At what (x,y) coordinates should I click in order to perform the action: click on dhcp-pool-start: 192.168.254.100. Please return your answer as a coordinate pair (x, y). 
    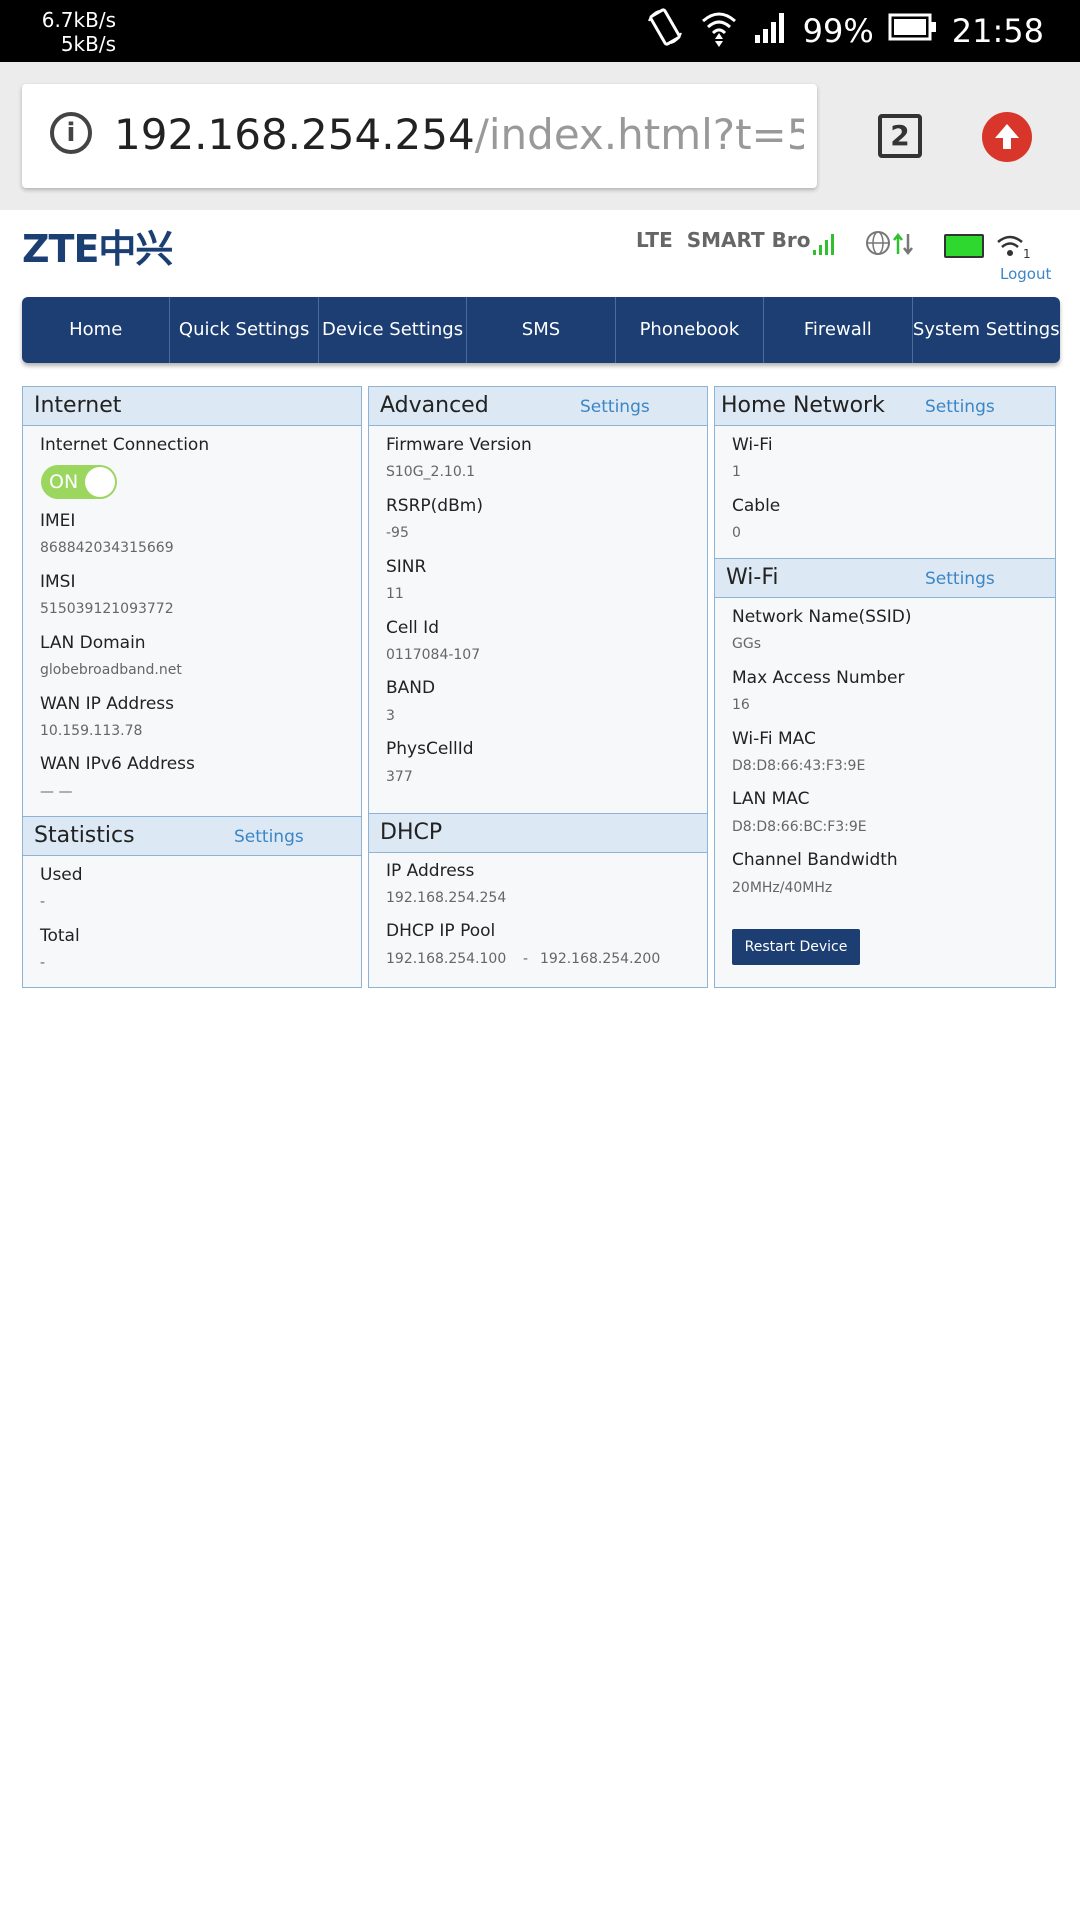
    Looking at the image, I should click on (446, 959).